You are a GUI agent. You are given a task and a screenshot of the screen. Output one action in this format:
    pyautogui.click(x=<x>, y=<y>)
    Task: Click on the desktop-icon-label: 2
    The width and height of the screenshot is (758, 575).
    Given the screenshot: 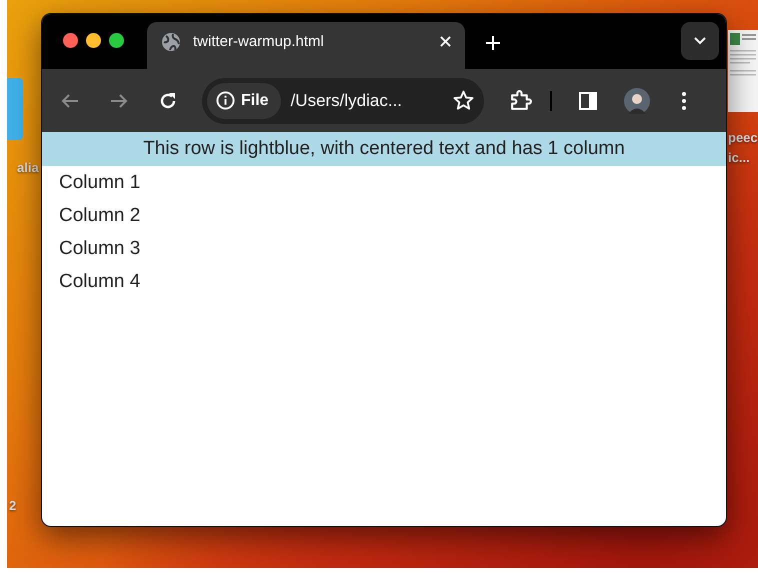 What is the action you would take?
    pyautogui.click(x=12, y=505)
    